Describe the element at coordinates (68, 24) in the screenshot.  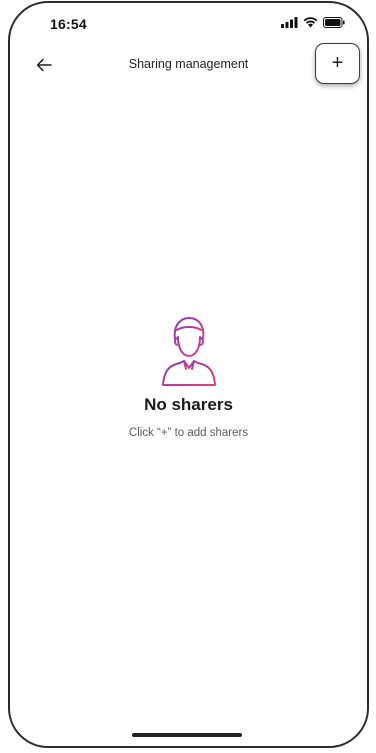
I see `status-time: 16:54` at that location.